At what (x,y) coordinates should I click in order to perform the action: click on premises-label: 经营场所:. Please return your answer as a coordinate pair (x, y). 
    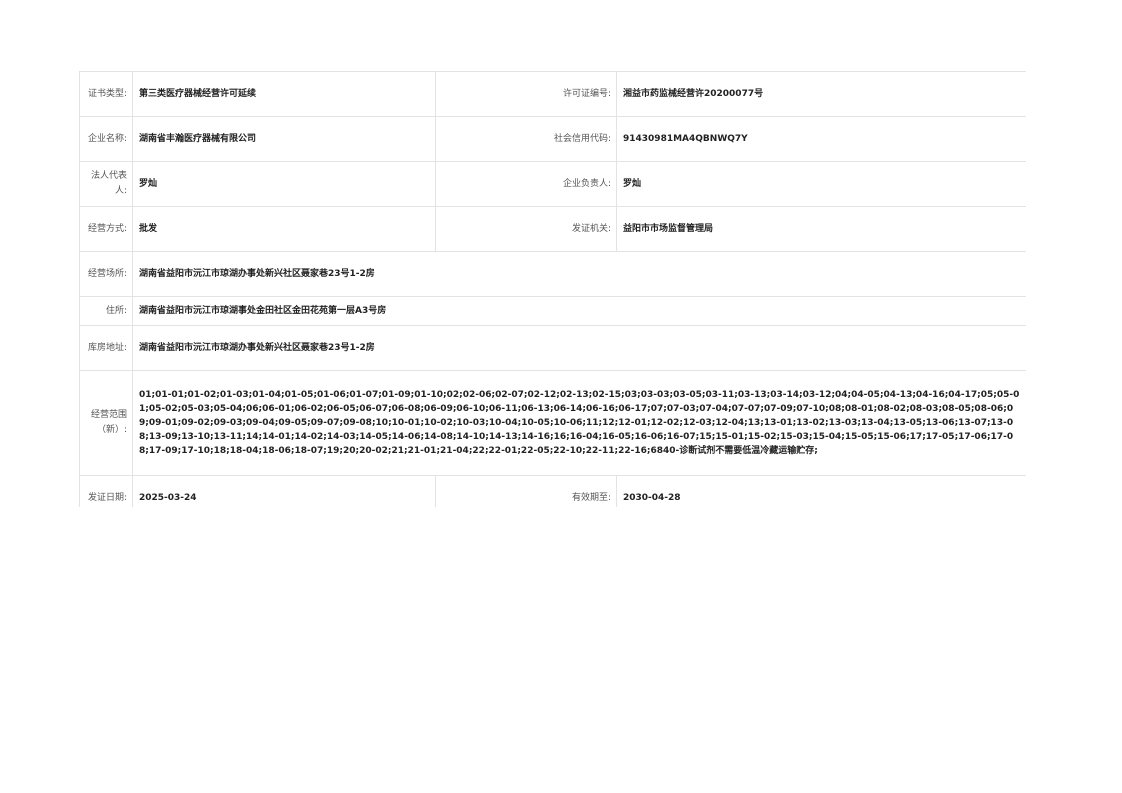
    Looking at the image, I should click on (106, 274).